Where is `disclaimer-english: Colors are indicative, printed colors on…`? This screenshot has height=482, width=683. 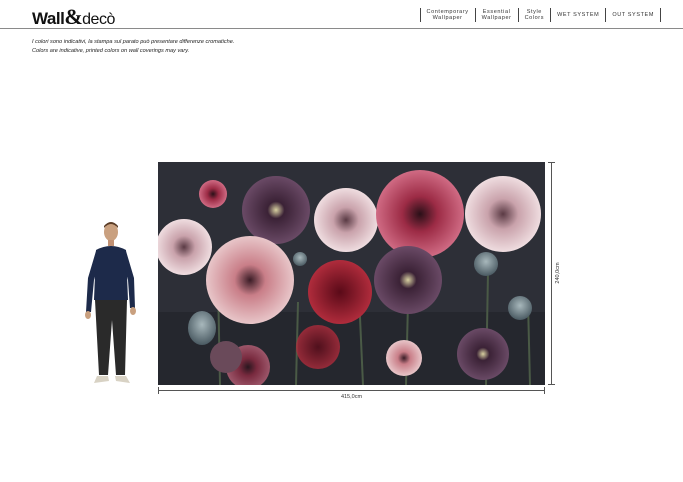 disclaimer-english: Colors are indicative, printed colors on… is located at coordinates (111, 51).